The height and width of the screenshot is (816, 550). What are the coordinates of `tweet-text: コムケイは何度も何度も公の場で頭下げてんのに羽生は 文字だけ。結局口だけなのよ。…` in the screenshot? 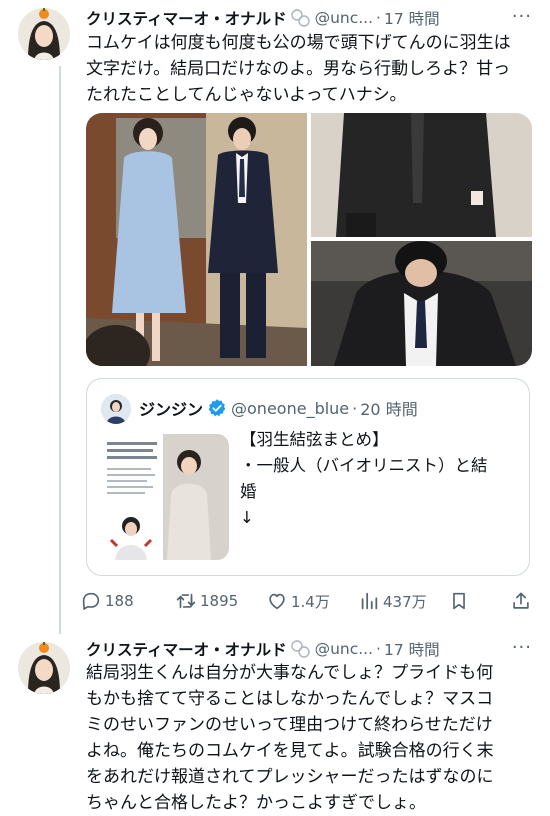 It's located at (311, 69).